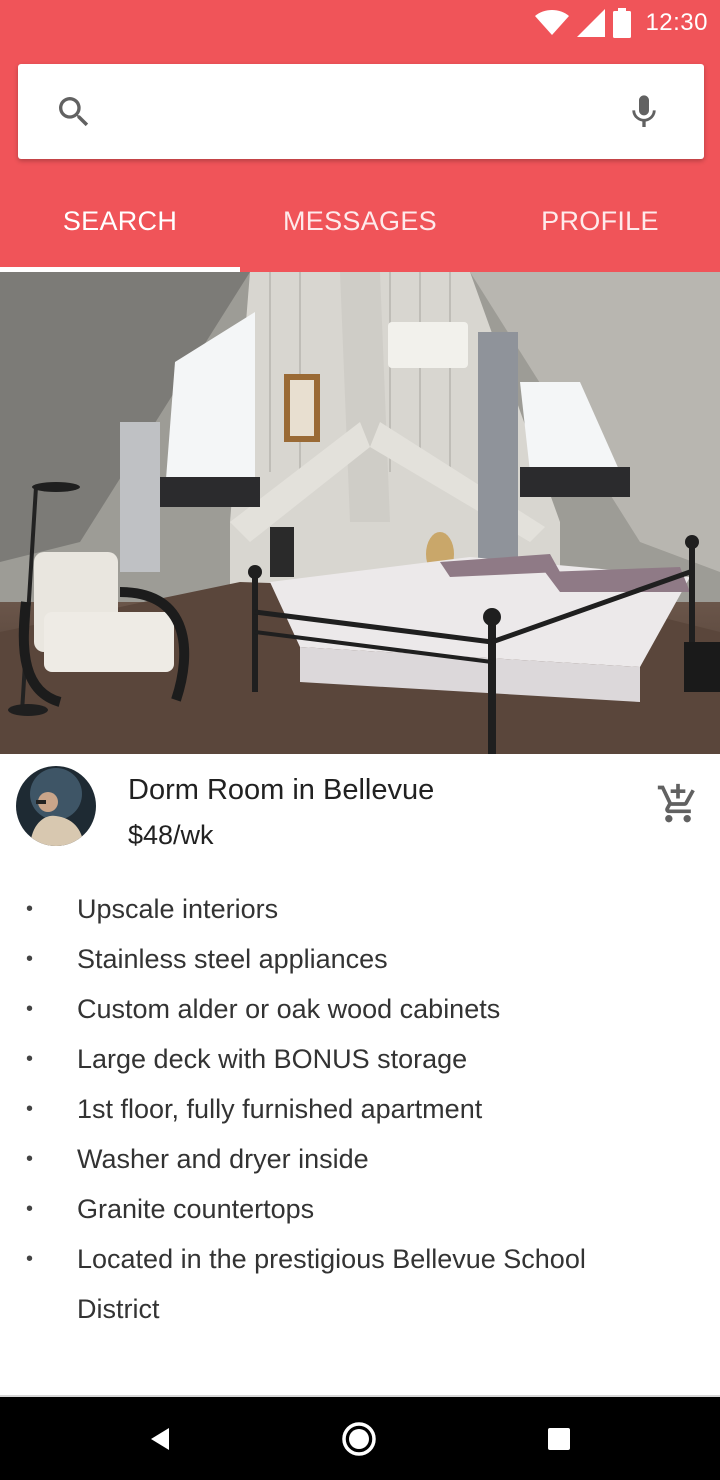 The height and width of the screenshot is (1480, 720). What do you see at coordinates (600, 221) in the screenshot?
I see `tab-label: PROFILE` at bounding box center [600, 221].